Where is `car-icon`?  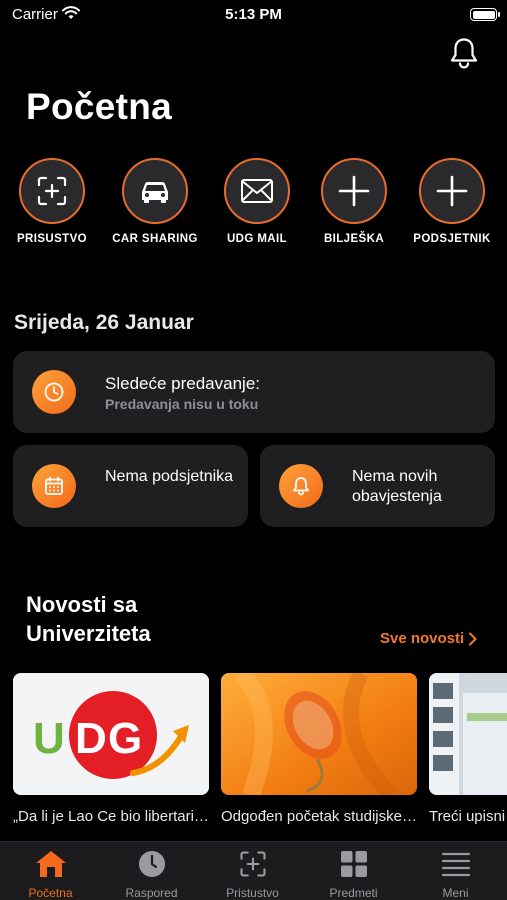
car-icon is located at coordinates (155, 192).